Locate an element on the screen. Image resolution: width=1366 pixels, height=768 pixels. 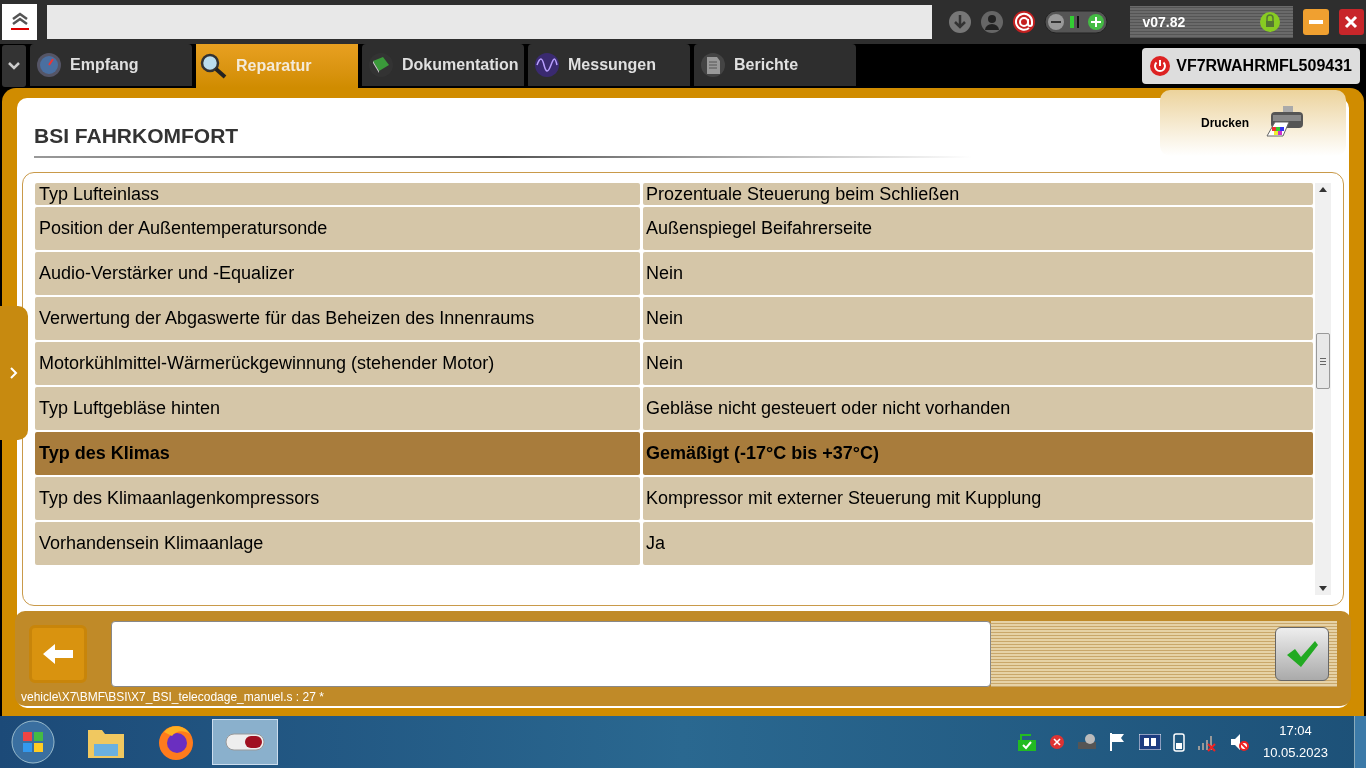
table-cell: Position der Außentemperatursonde is located at coordinates (337, 228).